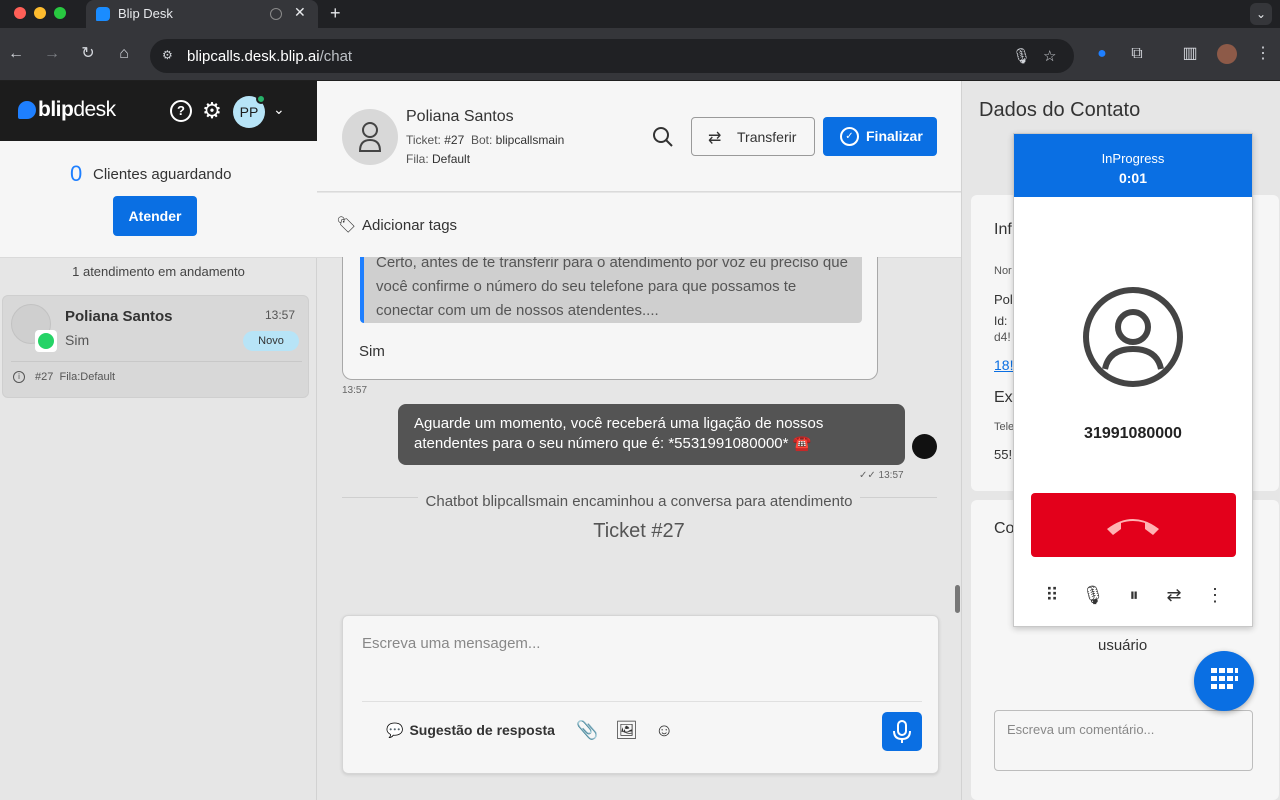  I want to click on close-tab-icon: ✕, so click(300, 12).